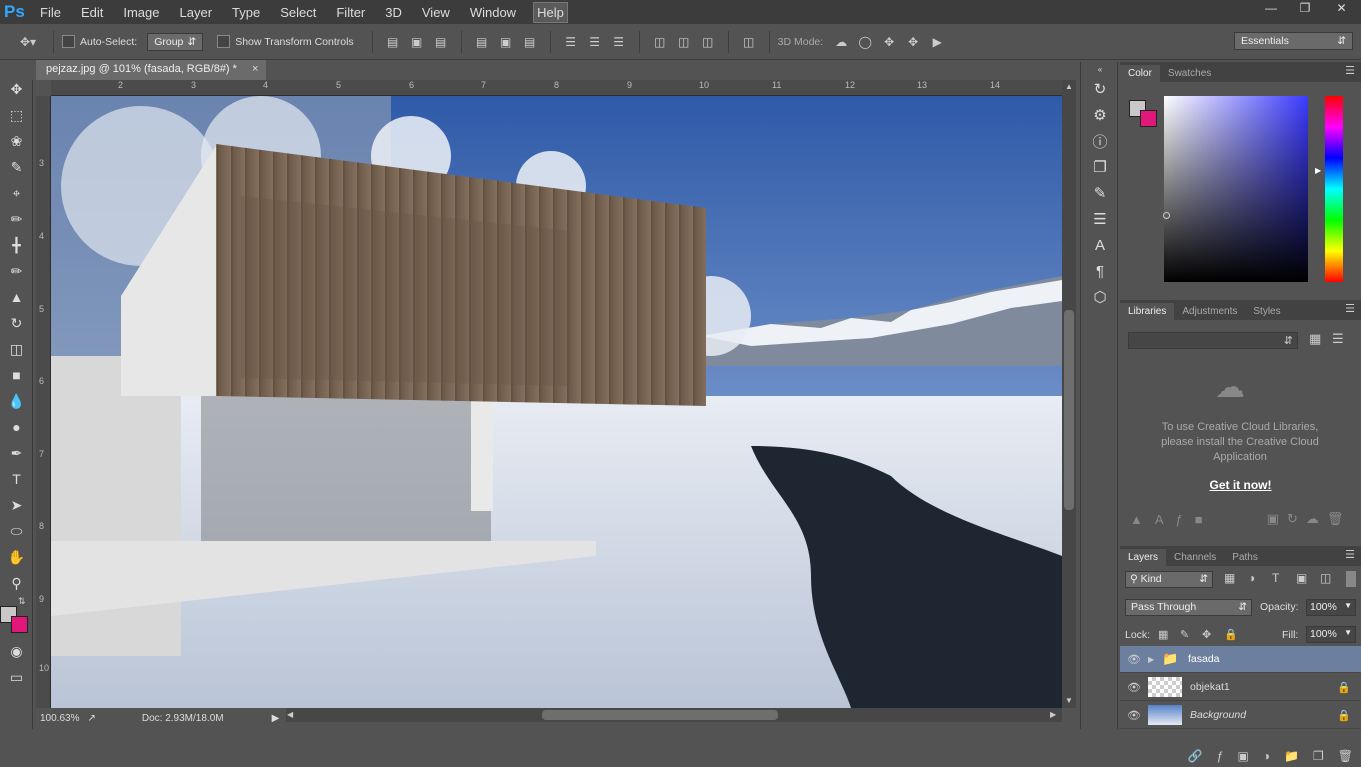 This screenshot has height=767, width=1361. Describe the element at coordinates (1100, 193) in the screenshot. I see `brush-panel-icon: ✎` at that location.